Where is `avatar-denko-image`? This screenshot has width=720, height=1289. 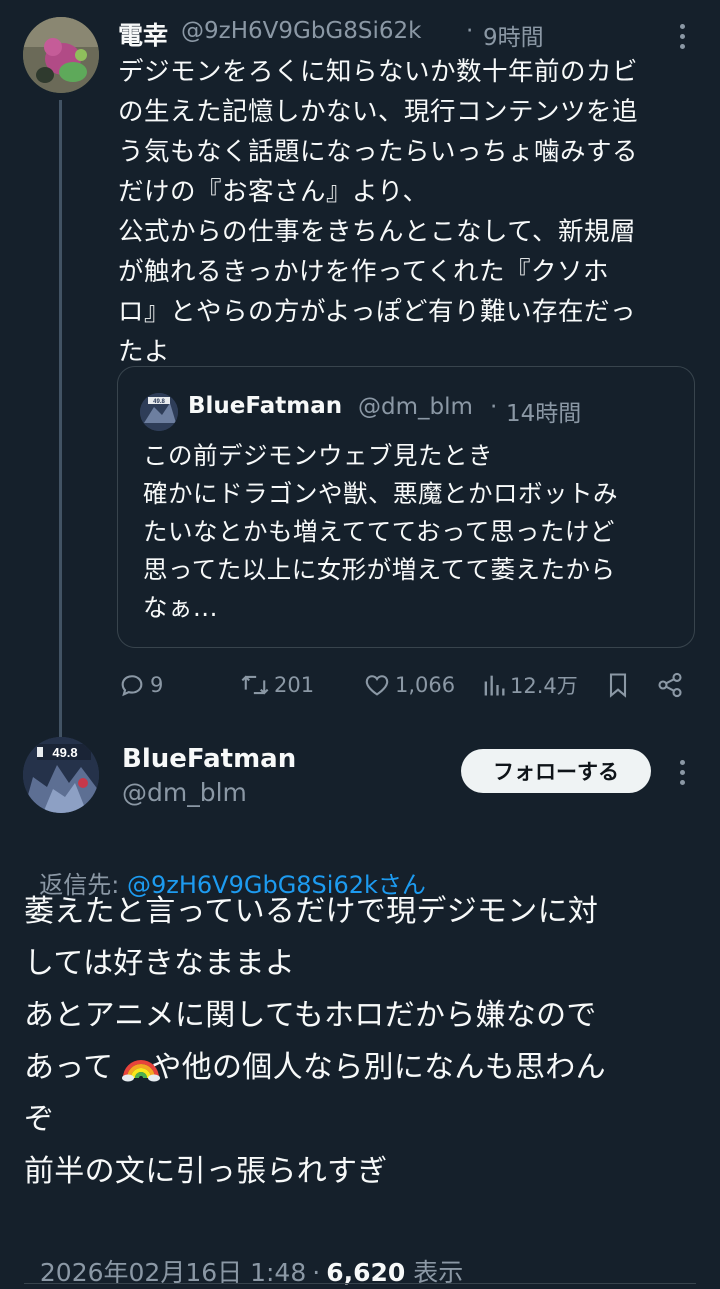 avatar-denko-image is located at coordinates (61, 55).